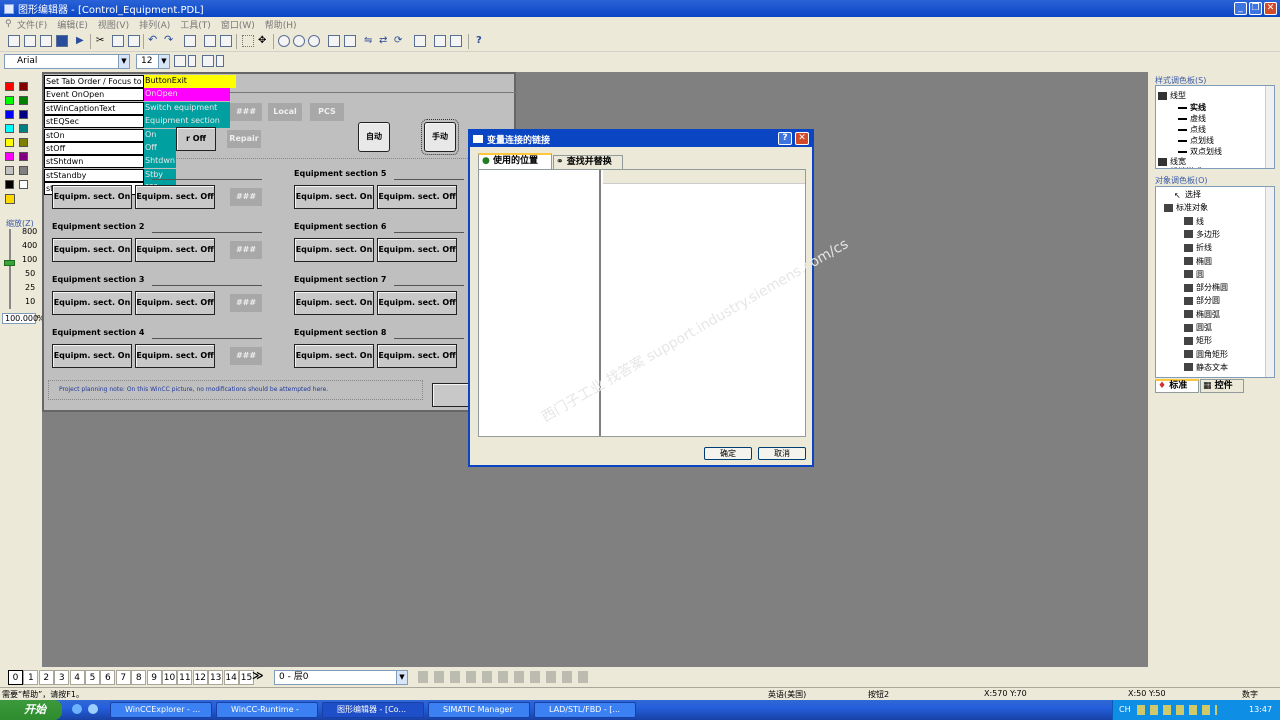  I want to click on layers-icon, so click(334, 41).